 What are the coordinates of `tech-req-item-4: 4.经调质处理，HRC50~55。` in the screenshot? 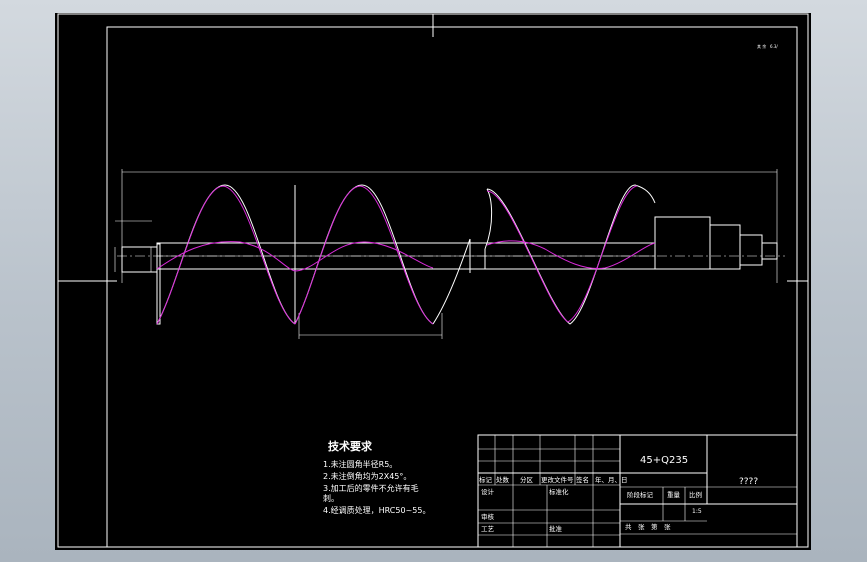 It's located at (376, 510).